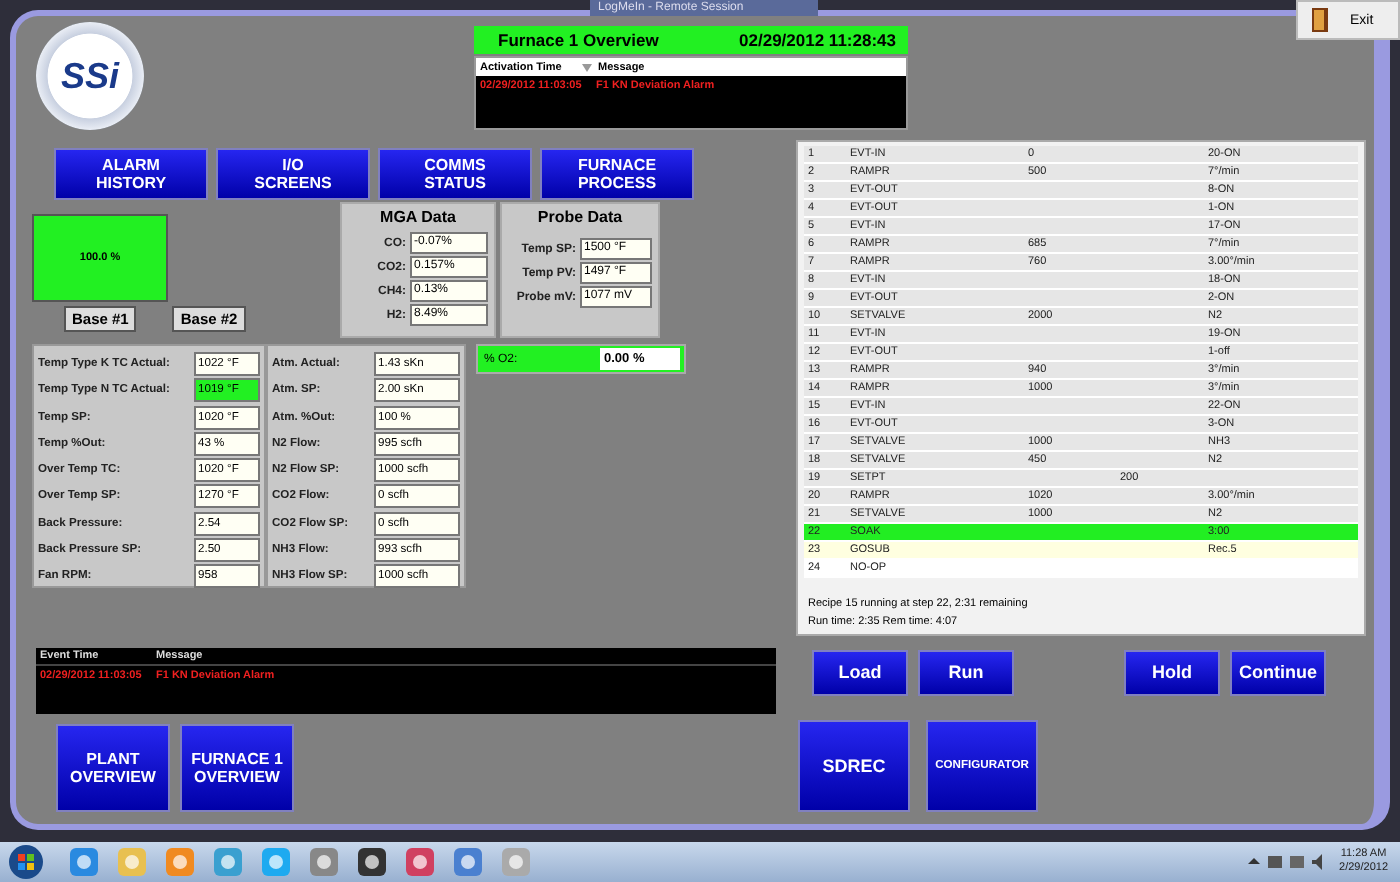 The width and height of the screenshot is (1400, 882). Describe the element at coordinates (1278, 673) in the screenshot. I see `recipe-button: Continue` at that location.